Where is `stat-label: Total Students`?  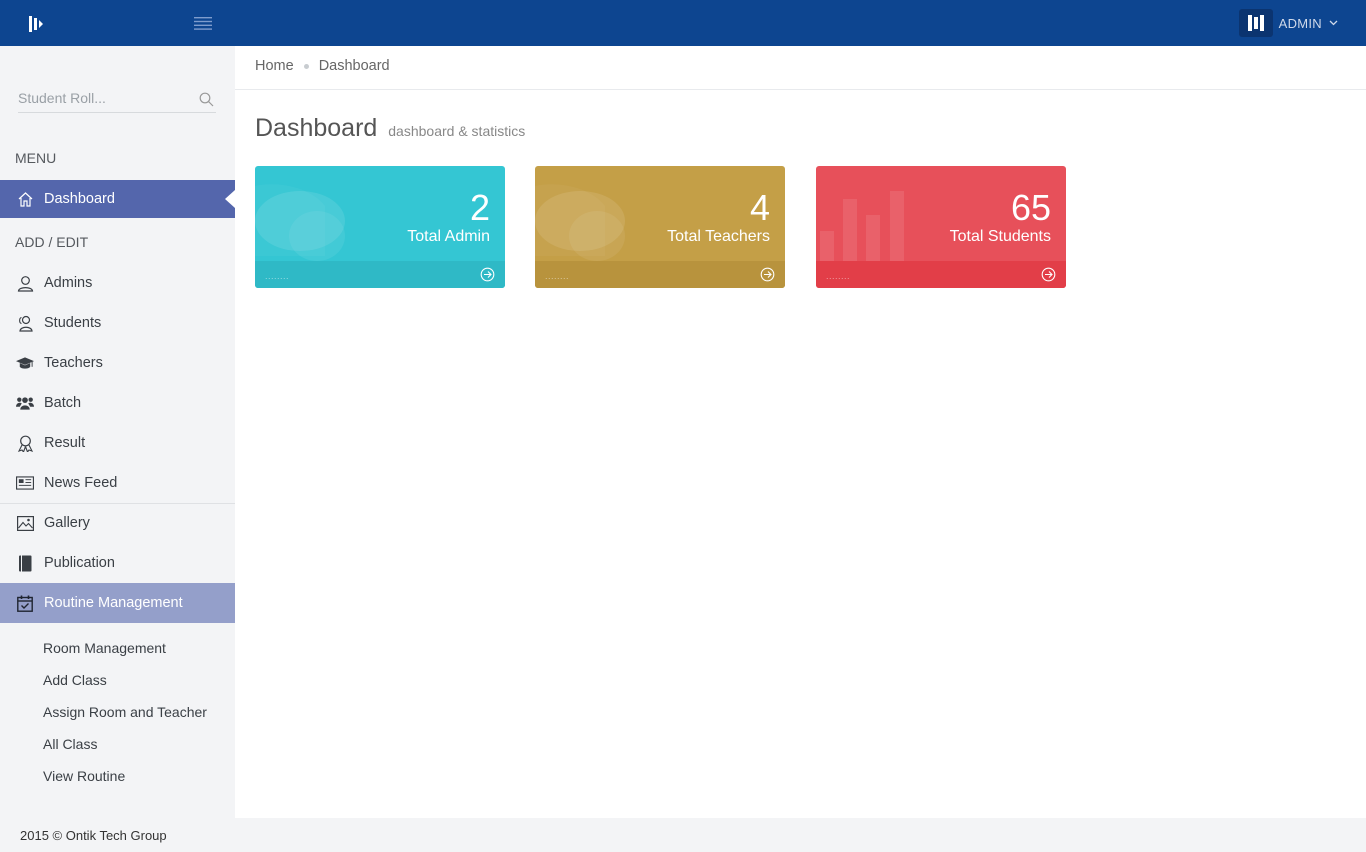
stat-label: Total Students is located at coordinates (1000, 236).